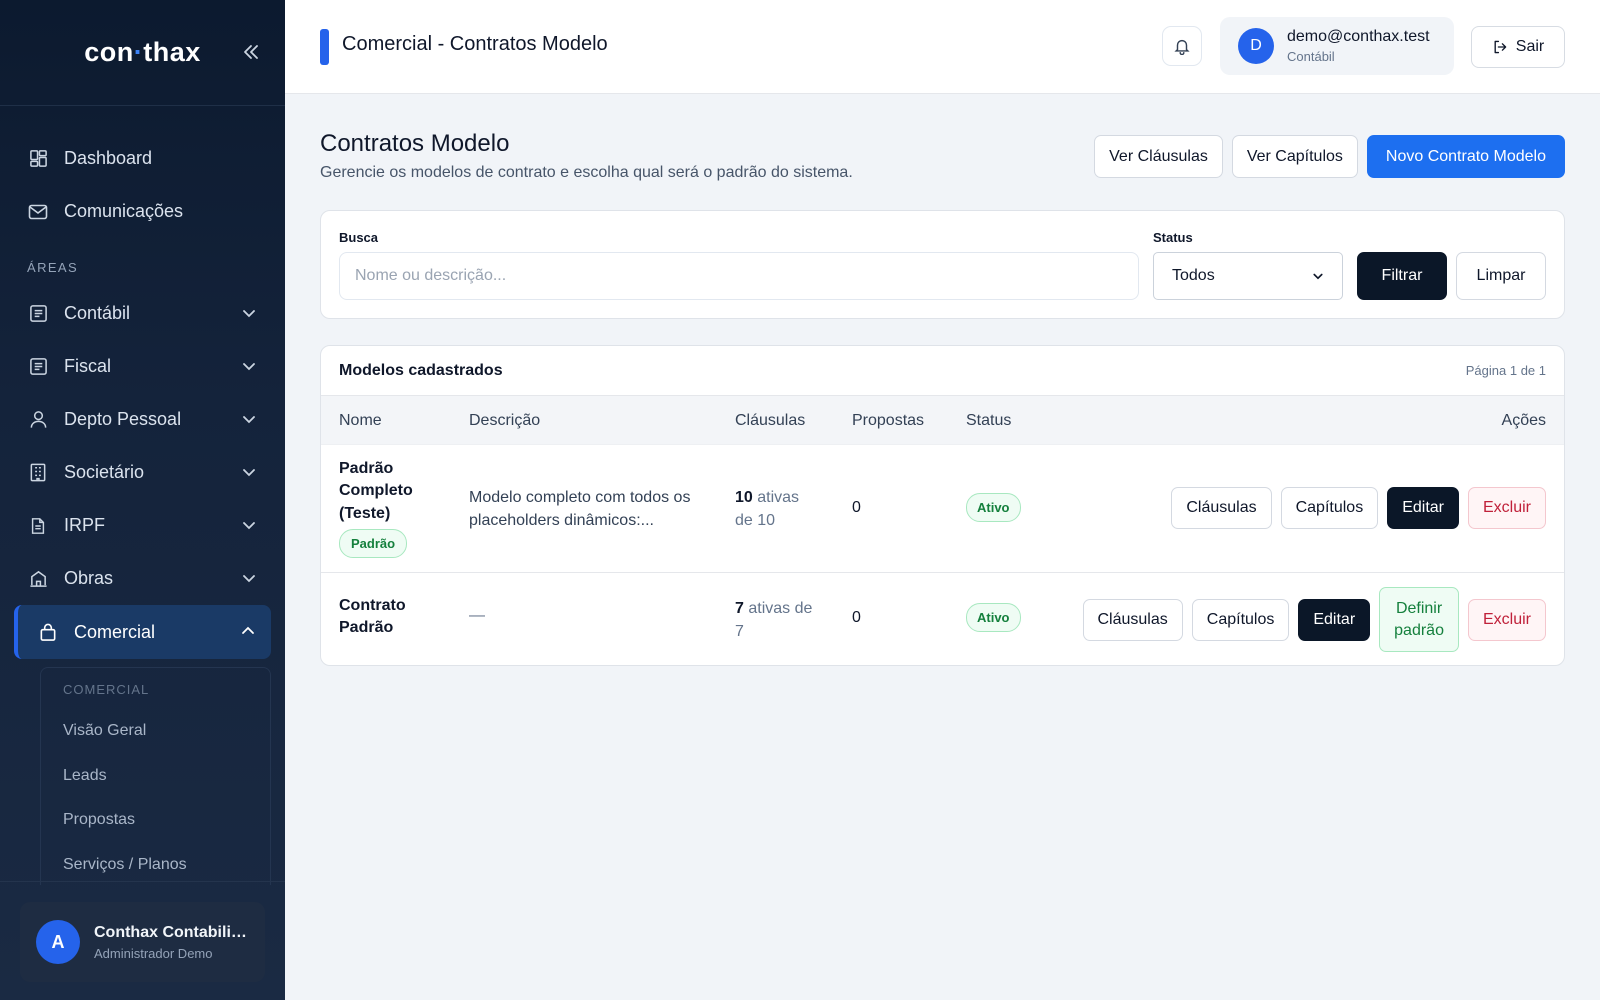  Describe the element at coordinates (108, 158) in the screenshot. I see `sidebar-item-label: Dashboard` at that location.